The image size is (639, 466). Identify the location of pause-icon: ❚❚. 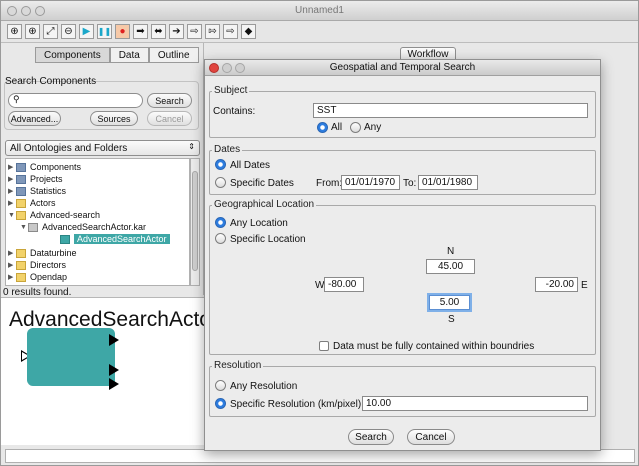
(104, 31).